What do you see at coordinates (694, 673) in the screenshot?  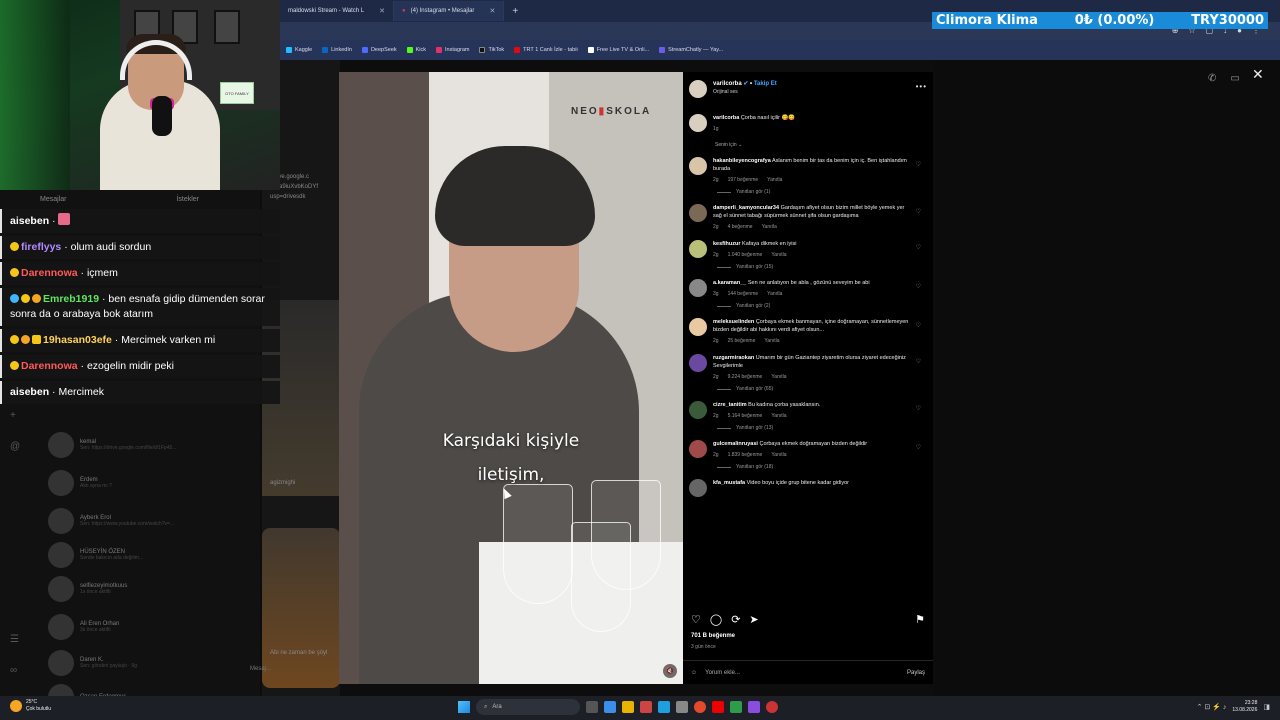 I see `emoji-icon: ☺` at bounding box center [694, 673].